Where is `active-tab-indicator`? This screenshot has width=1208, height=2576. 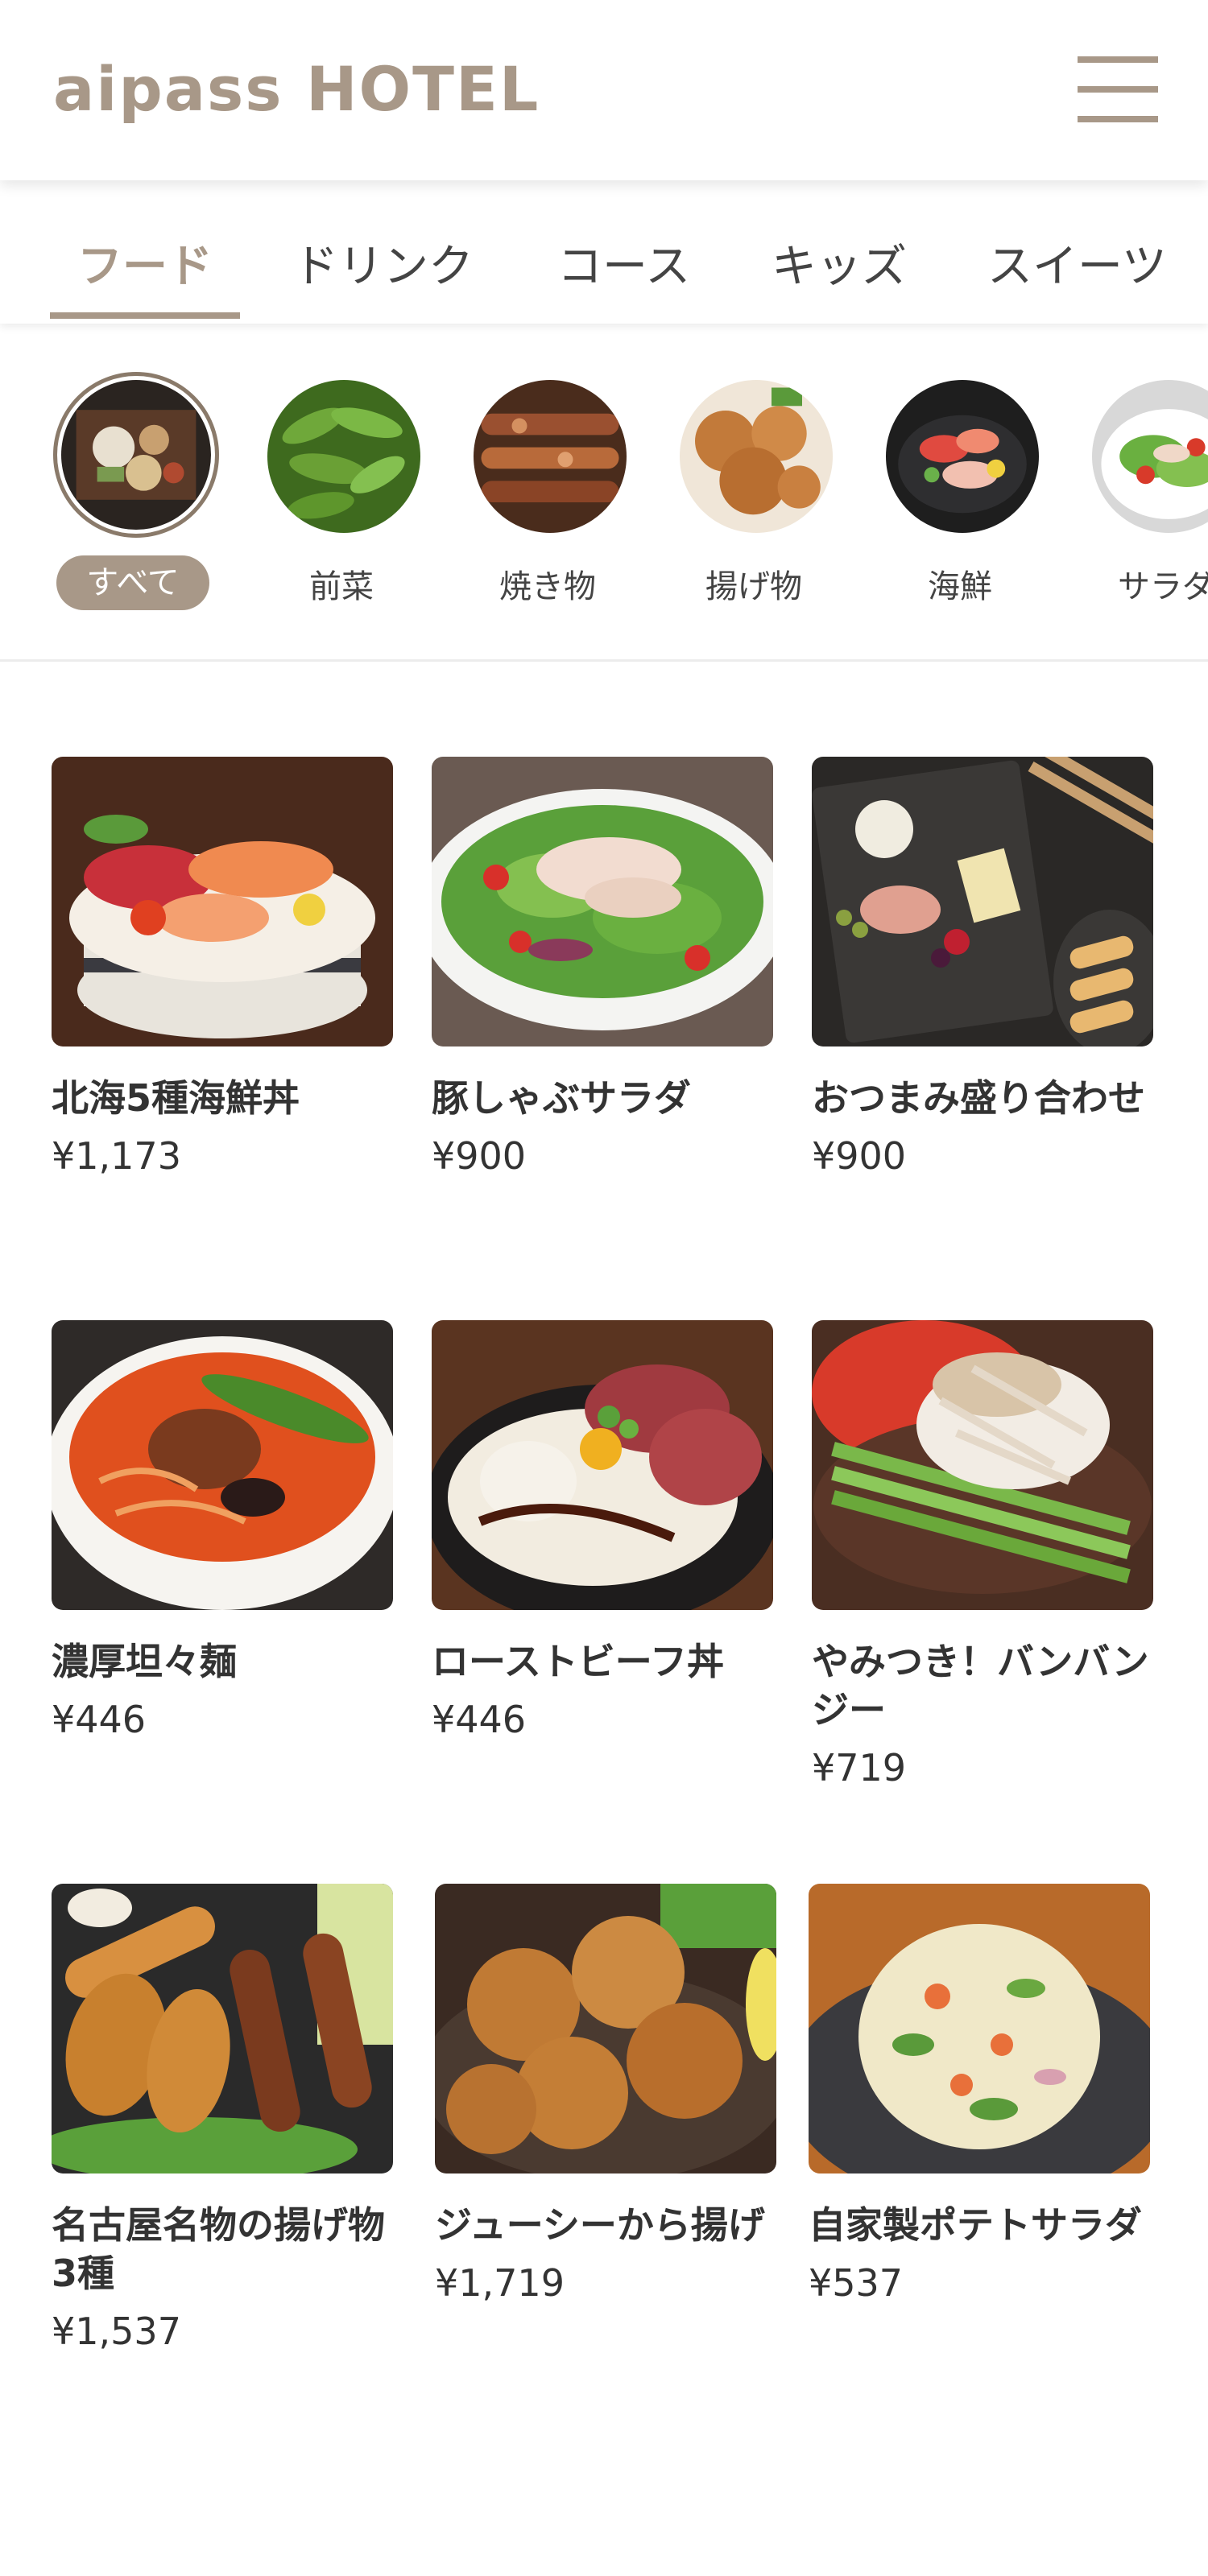 active-tab-indicator is located at coordinates (145, 315).